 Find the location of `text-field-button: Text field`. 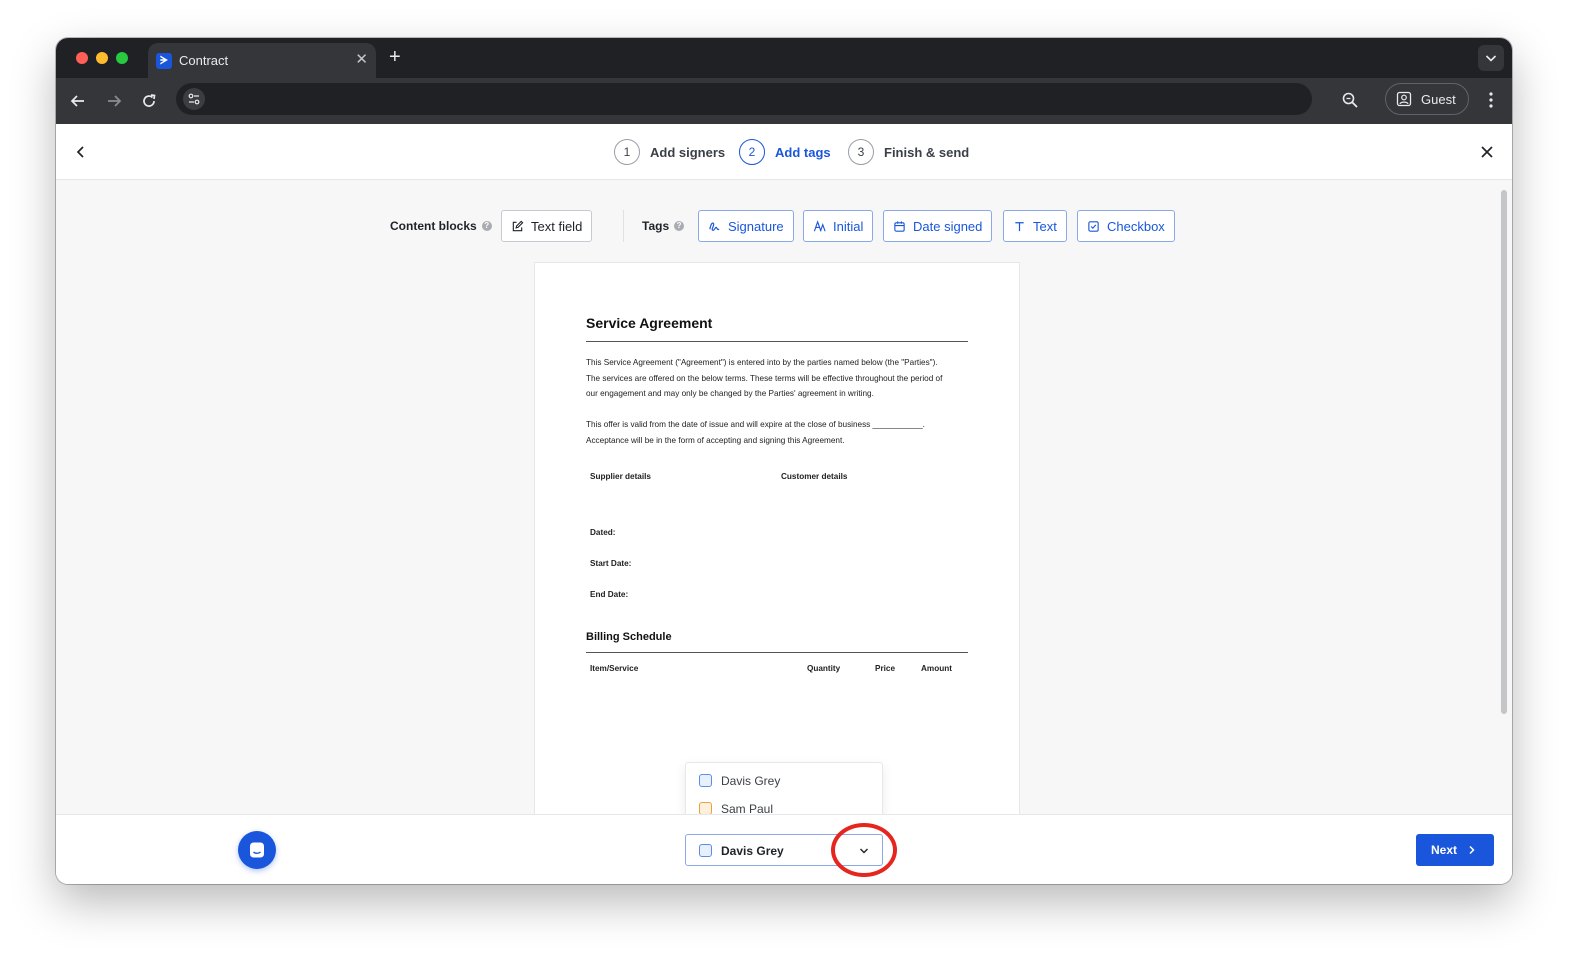

text-field-button: Text field is located at coordinates (547, 226).